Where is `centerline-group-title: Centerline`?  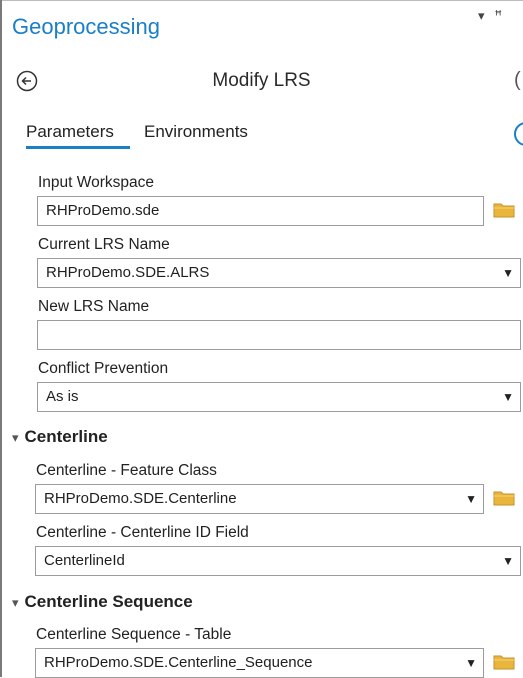
centerline-group-title: Centerline is located at coordinates (66, 436).